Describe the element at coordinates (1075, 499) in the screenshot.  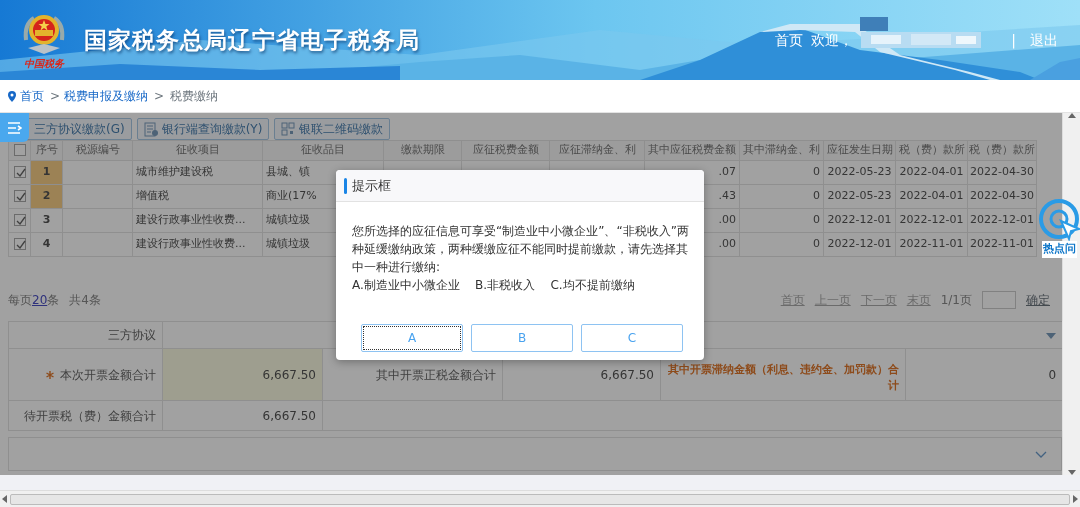
I see `scroll-right-icon` at that location.